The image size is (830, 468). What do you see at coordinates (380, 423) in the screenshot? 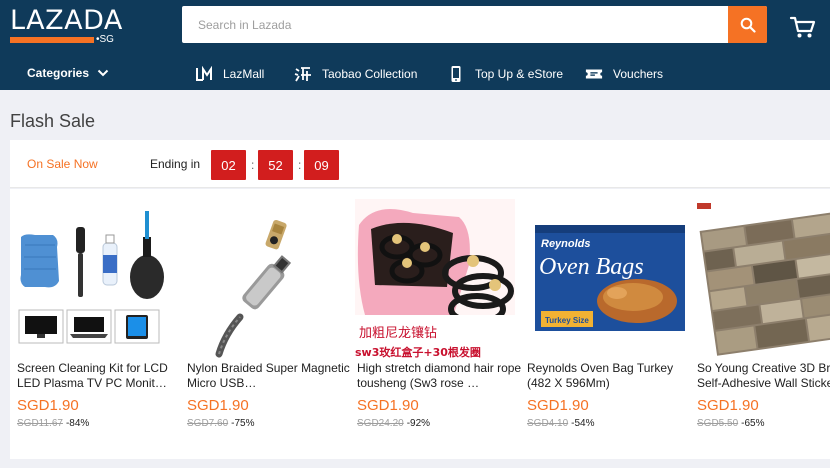
I see `original-price-value: SGD24.20` at bounding box center [380, 423].